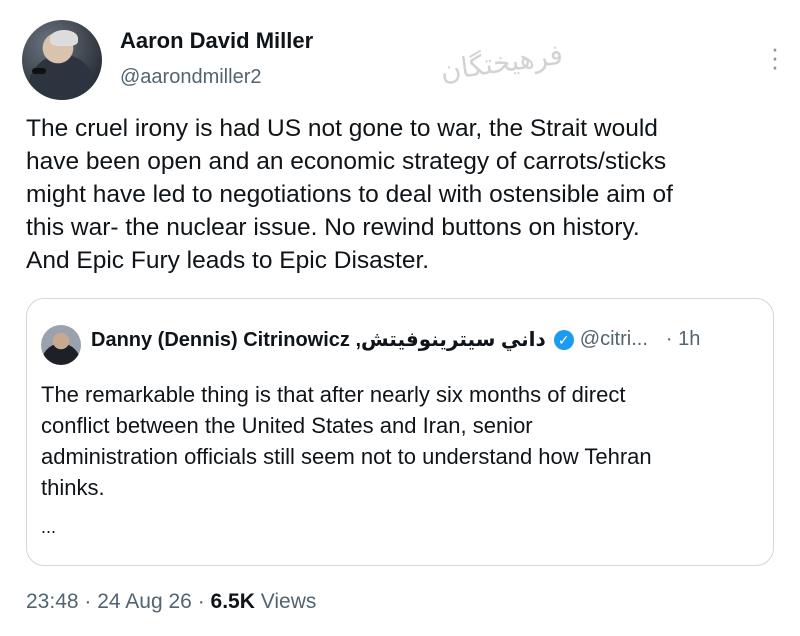 The width and height of the screenshot is (800, 636). I want to click on views-label: Views, so click(288, 601).